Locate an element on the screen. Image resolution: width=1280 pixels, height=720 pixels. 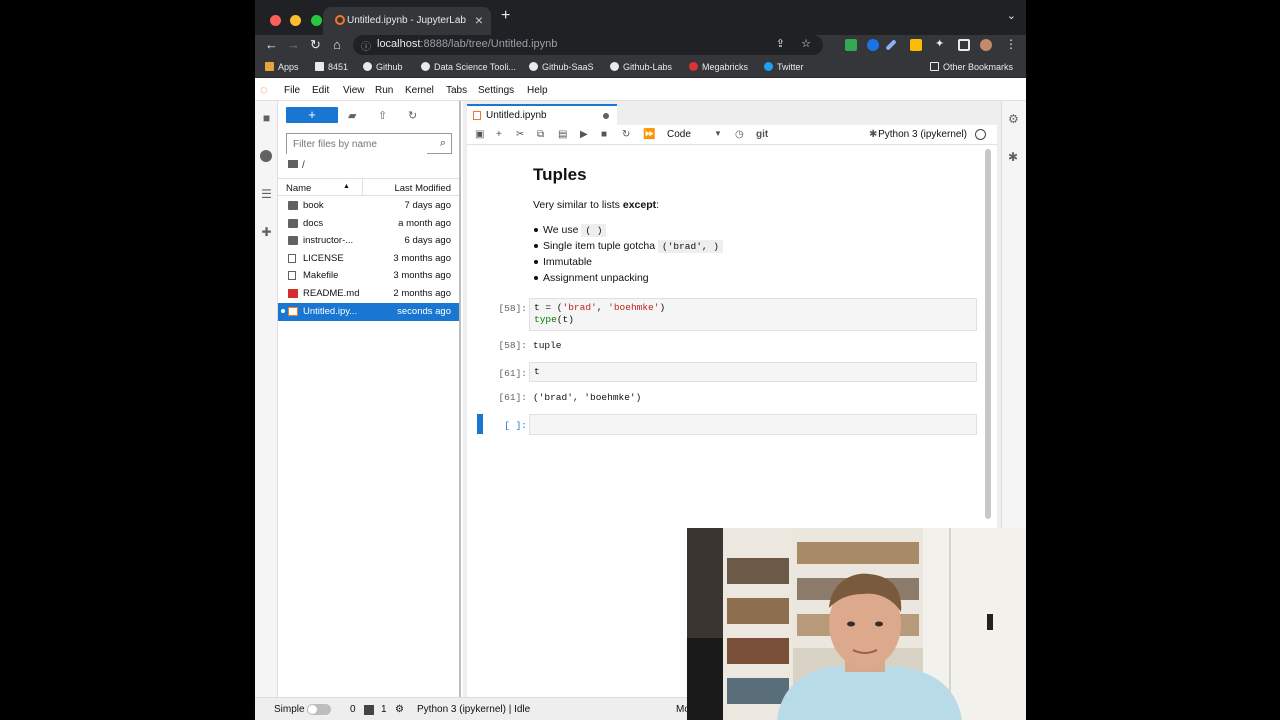
tab-search-chevron-icon: ⌄ is located at coordinates (1011, 15).